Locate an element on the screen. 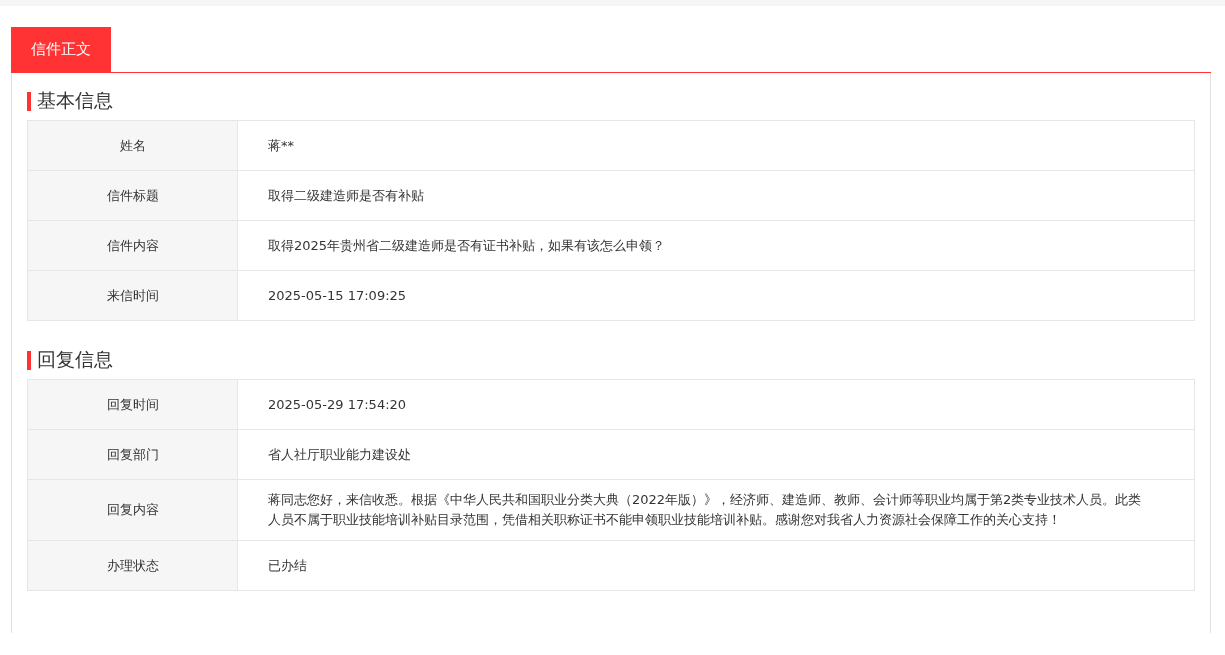 Image resolution: width=1225 pixels, height=655 pixels. section-title: 基本信息 is located at coordinates (75, 100).